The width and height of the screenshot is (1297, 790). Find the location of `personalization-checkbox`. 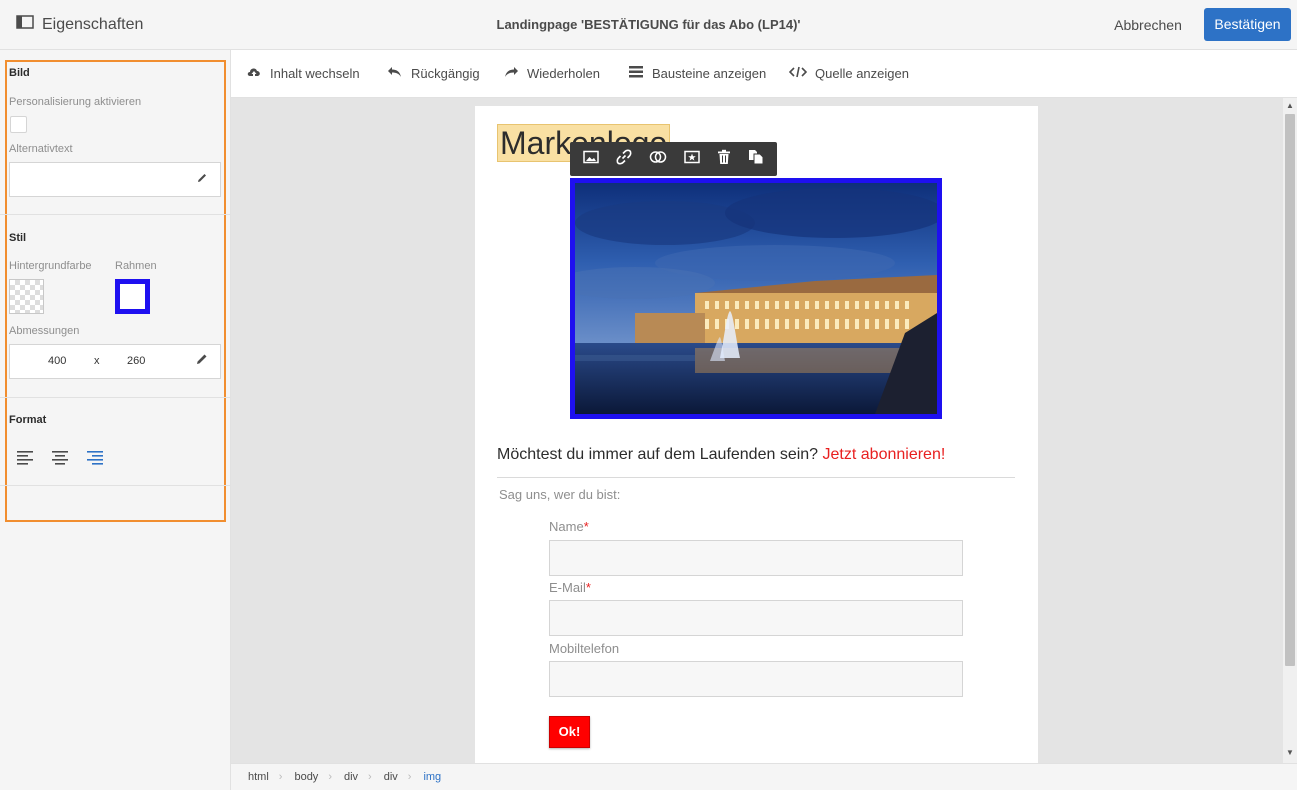

personalization-checkbox is located at coordinates (18, 124).